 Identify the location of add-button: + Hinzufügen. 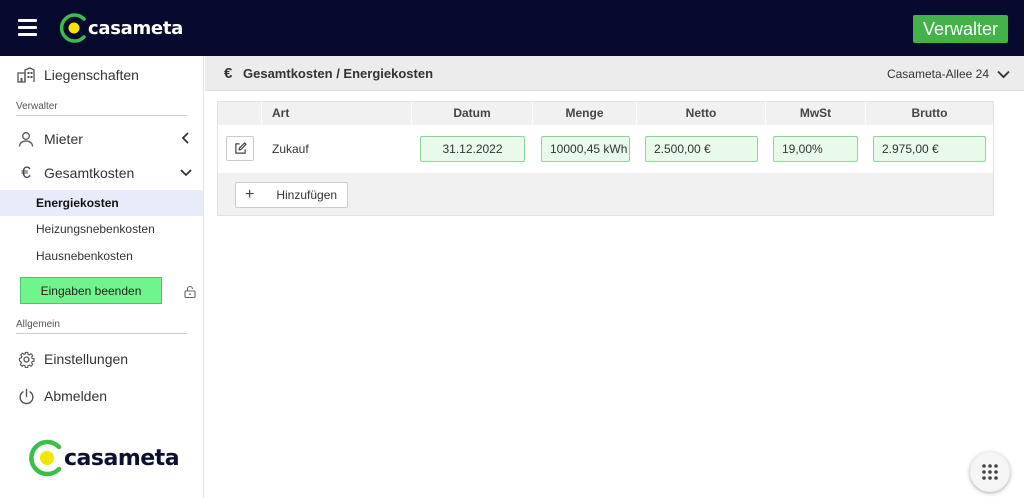
(291, 195).